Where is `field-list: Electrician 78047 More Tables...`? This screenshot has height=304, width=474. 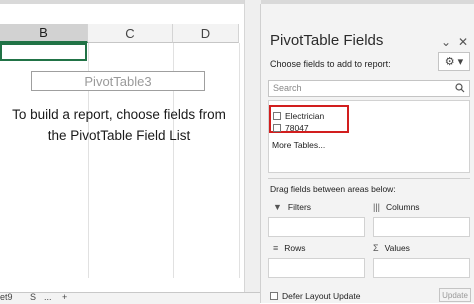 field-list: Electrician 78047 More Tables... is located at coordinates (369, 136).